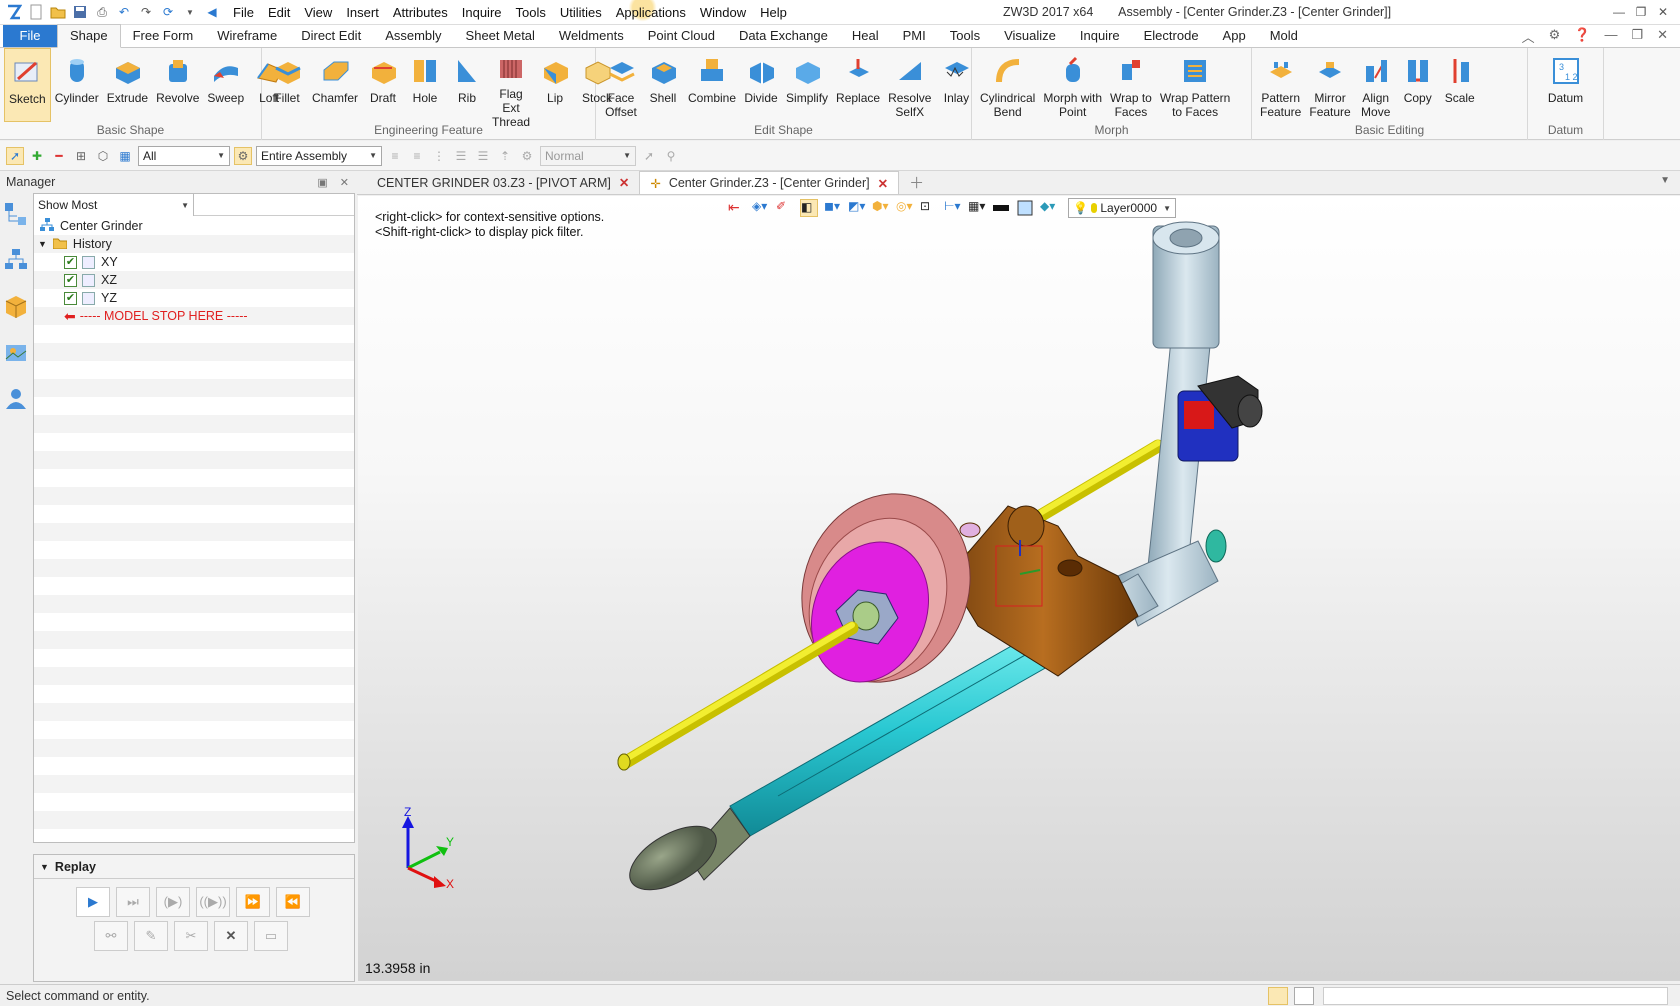  Describe the element at coordinates (124, 12) in the screenshot. I see `undo-icon: ↶` at that location.